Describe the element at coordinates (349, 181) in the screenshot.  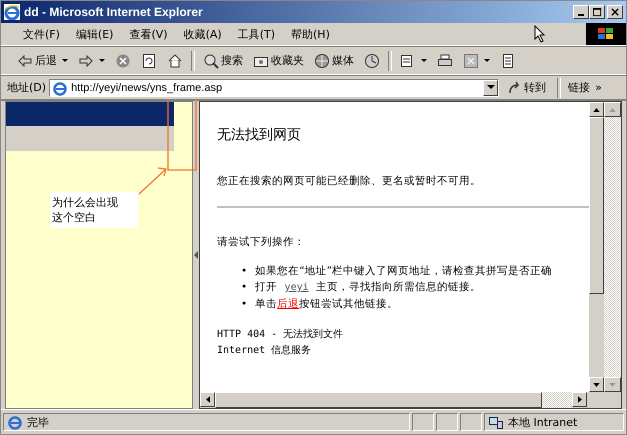
I see `error-message: 您正在搜索的网页可能已经删除、更名或暂时不可用。` at that location.